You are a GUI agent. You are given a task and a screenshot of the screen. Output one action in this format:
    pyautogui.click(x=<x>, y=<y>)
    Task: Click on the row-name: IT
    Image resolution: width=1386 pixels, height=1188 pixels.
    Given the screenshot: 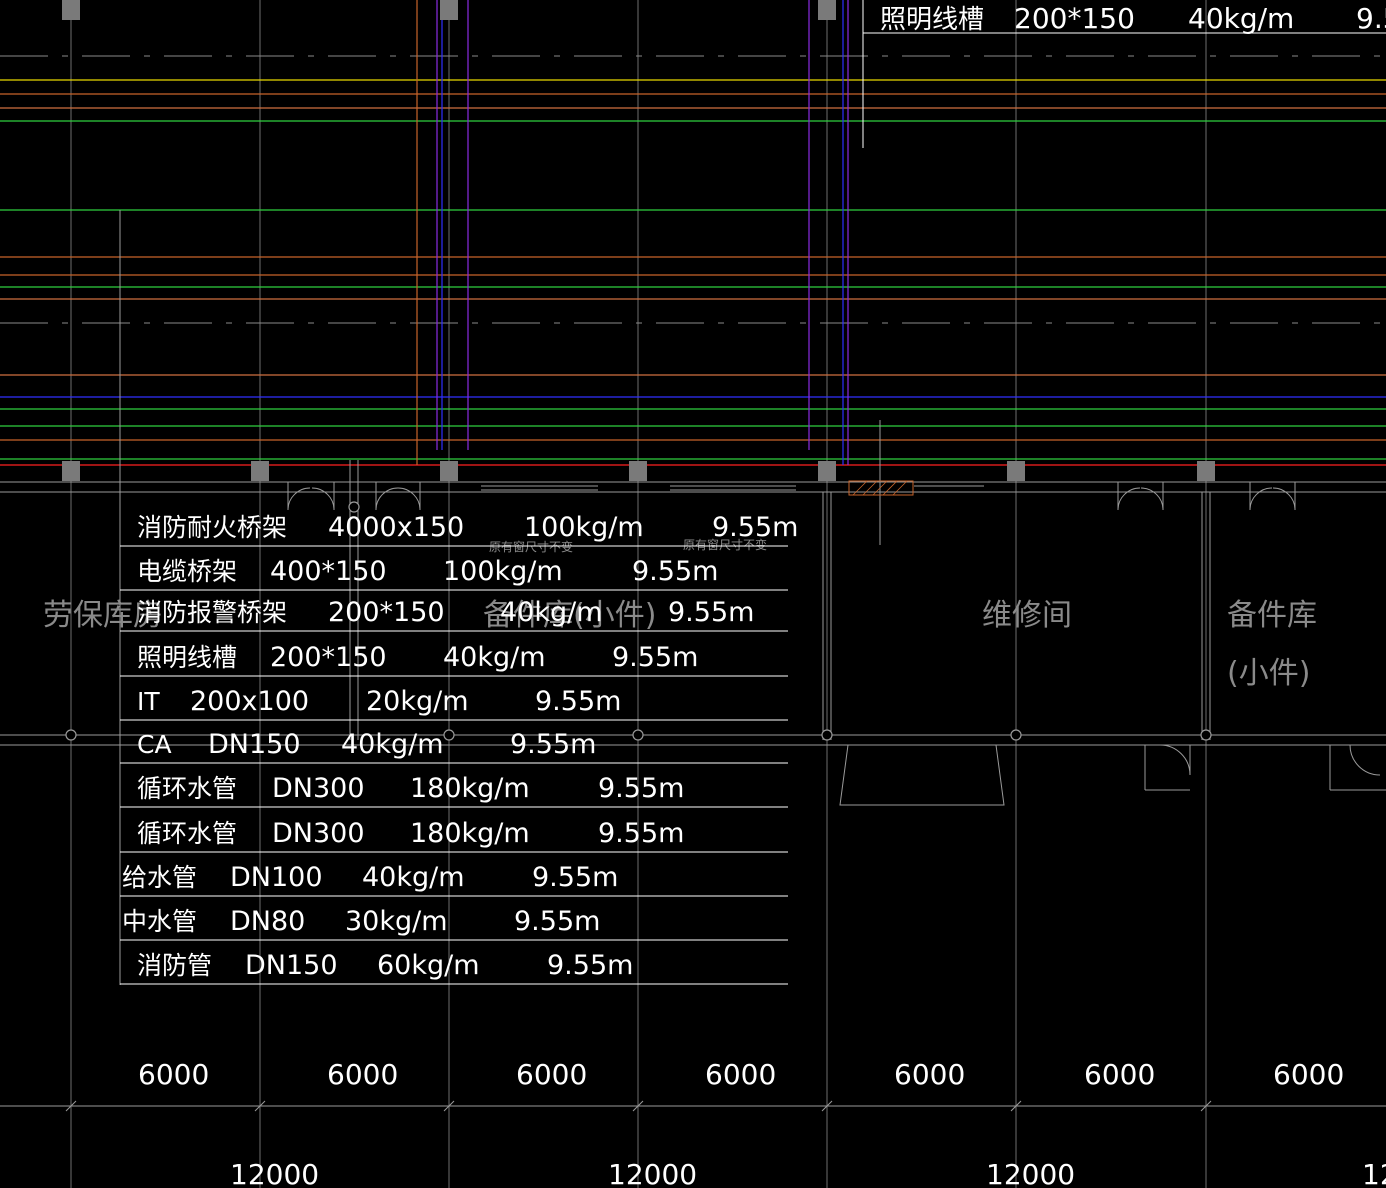 What is the action you would take?
    pyautogui.click(x=148, y=701)
    